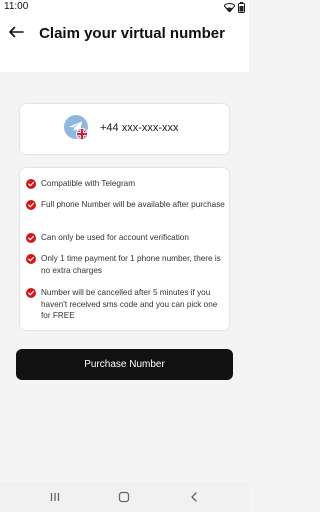 This screenshot has height=512, width=320. I want to click on chevron-left-icon, so click(194, 497).